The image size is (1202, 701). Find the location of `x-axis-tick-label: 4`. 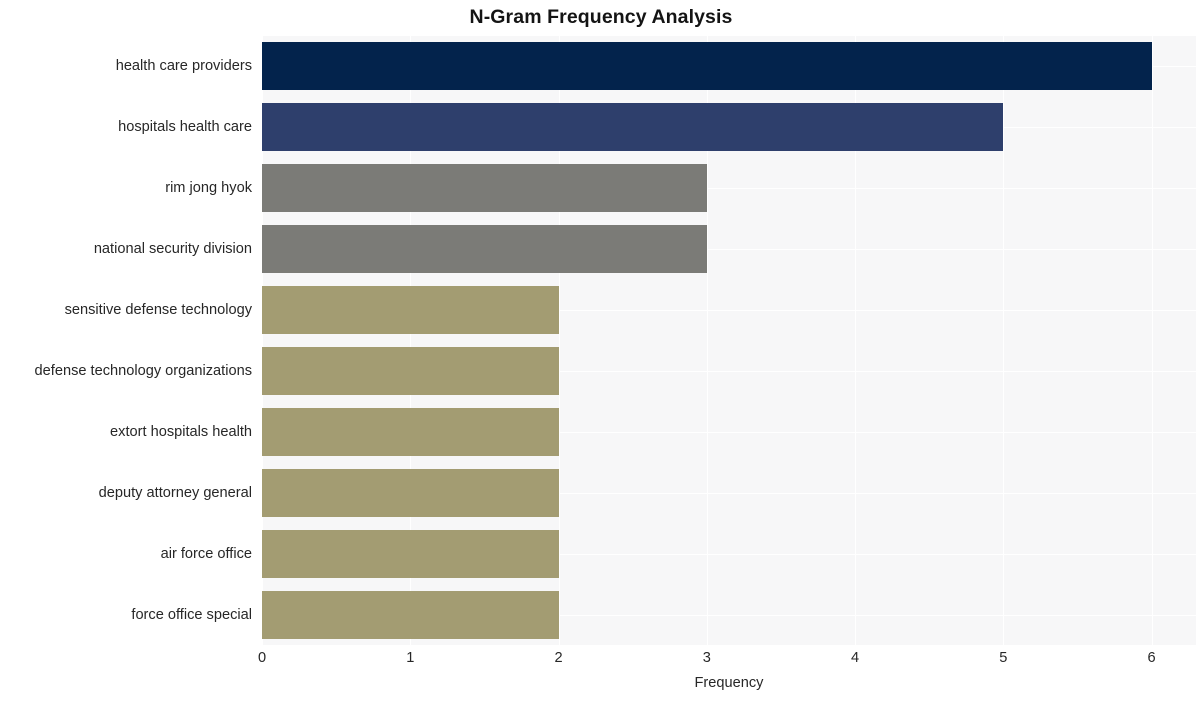

x-axis-tick-label: 4 is located at coordinates (855, 658).